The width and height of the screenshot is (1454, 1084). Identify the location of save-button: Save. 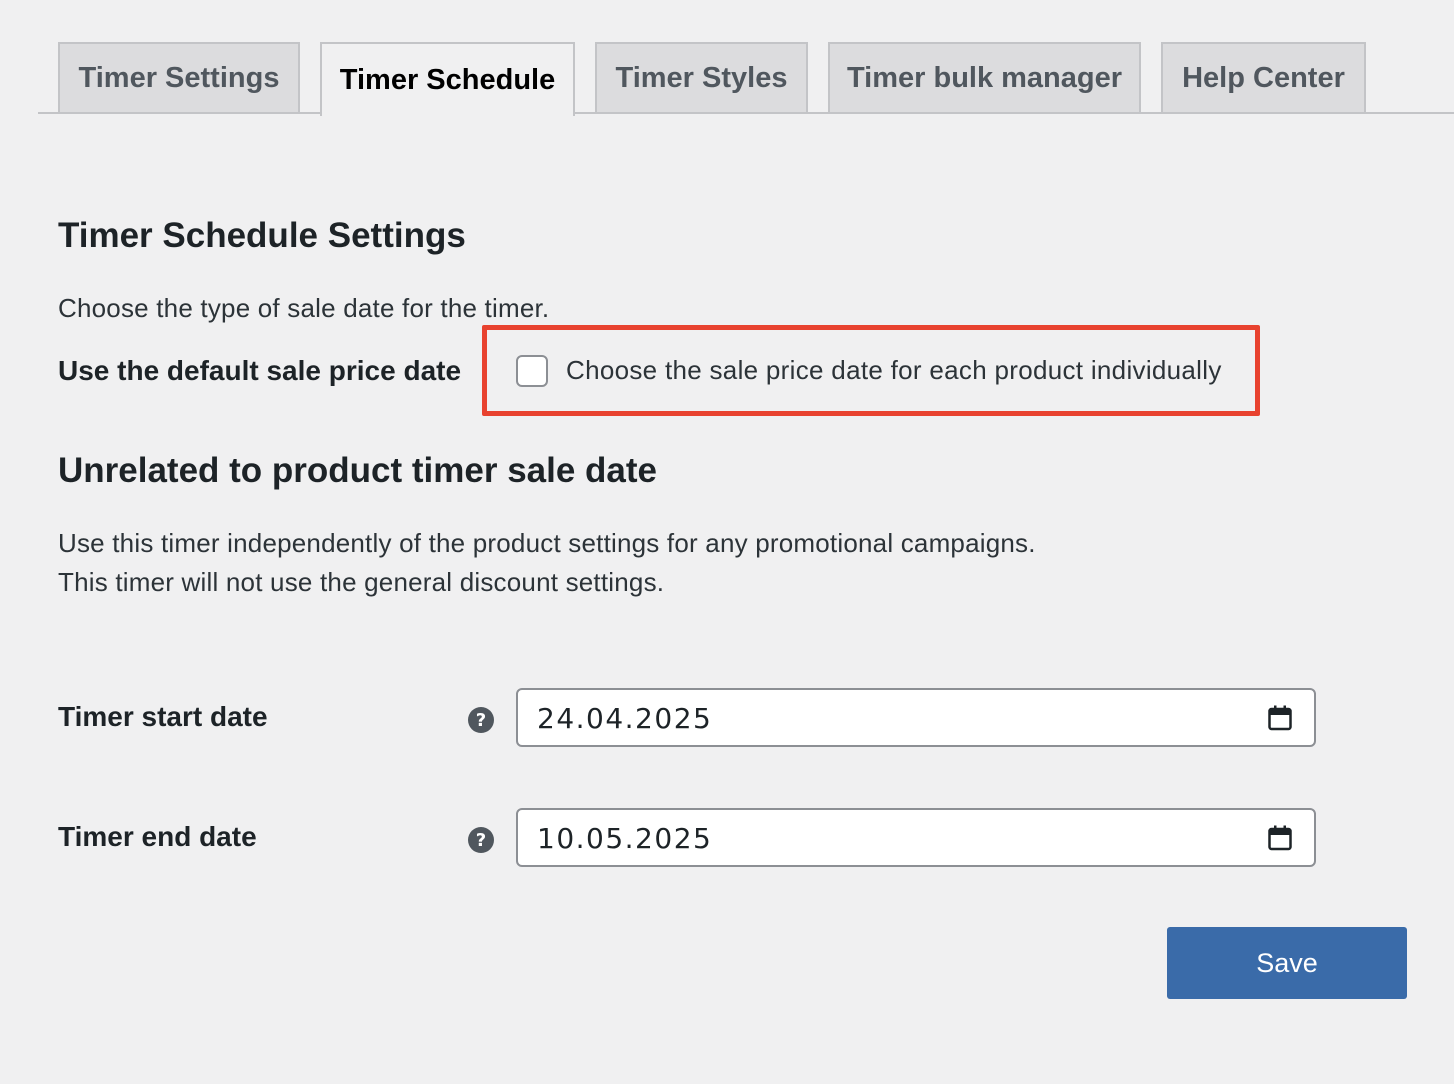
(1287, 963).